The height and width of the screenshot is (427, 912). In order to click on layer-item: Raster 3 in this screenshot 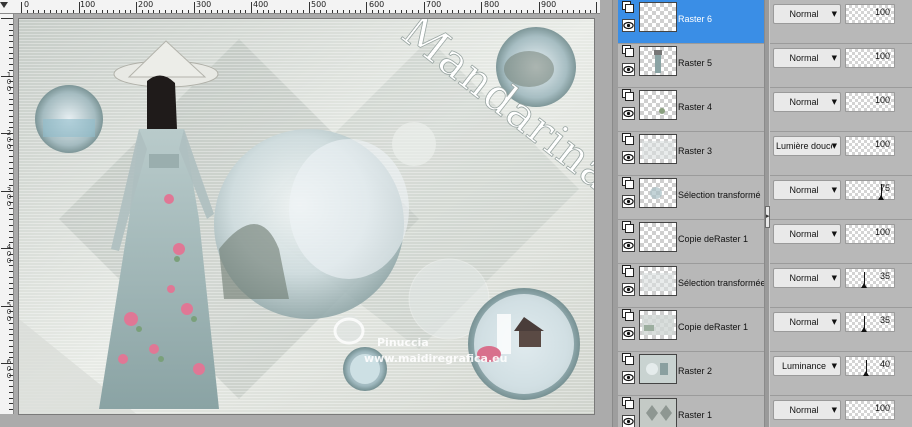, I will do `click(691, 153)`.